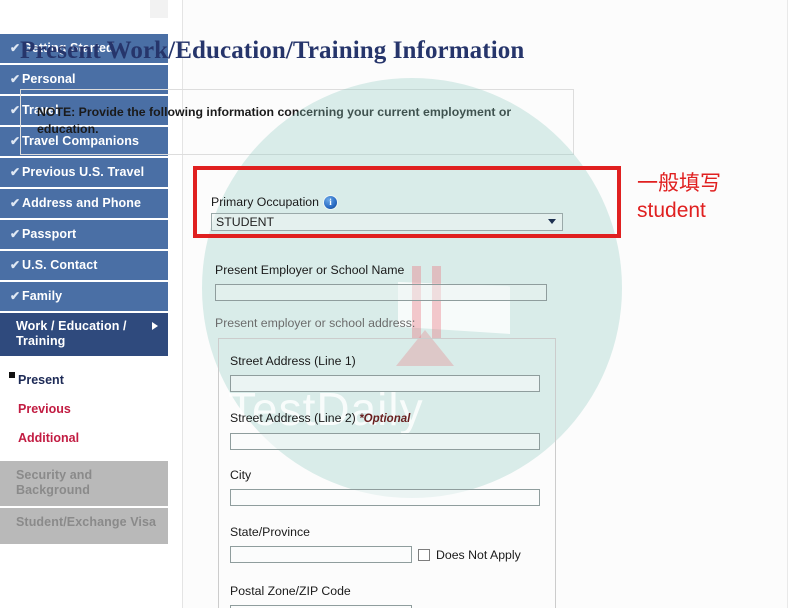 This screenshot has height=608, width=800. I want to click on bullet-icon, so click(12, 375).